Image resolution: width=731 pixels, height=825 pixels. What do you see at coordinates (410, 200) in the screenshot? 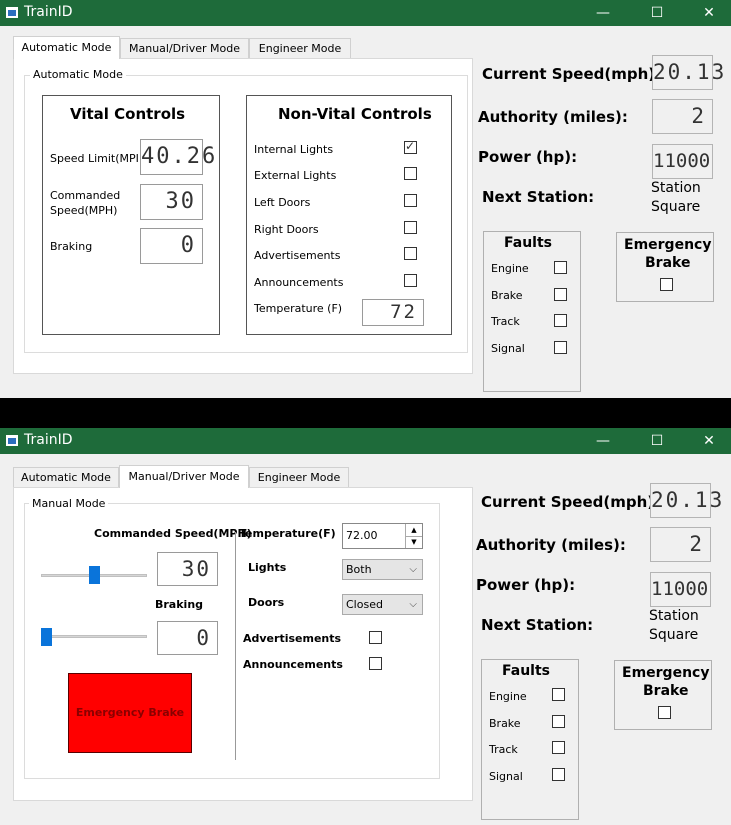
I see `left-doors-checkbox` at bounding box center [410, 200].